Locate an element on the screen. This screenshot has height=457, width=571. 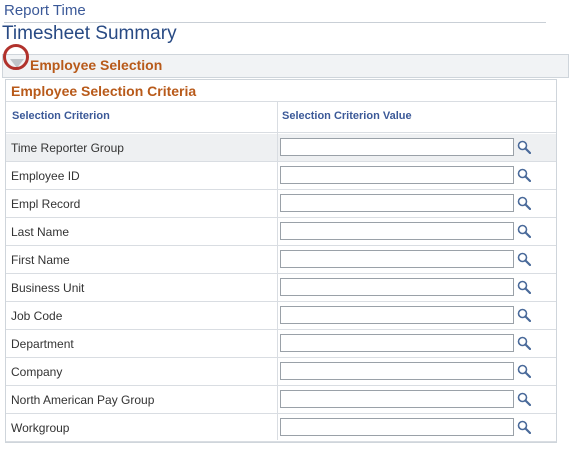
table-row: Employee ID is located at coordinates (281, 176).